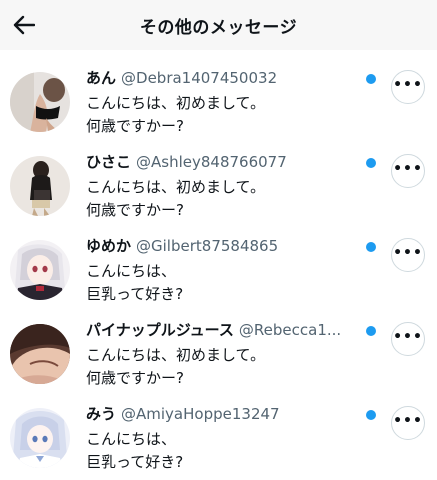  What do you see at coordinates (218, 28) in the screenshot?
I see `page-title: その他のメッセージ` at bounding box center [218, 28].